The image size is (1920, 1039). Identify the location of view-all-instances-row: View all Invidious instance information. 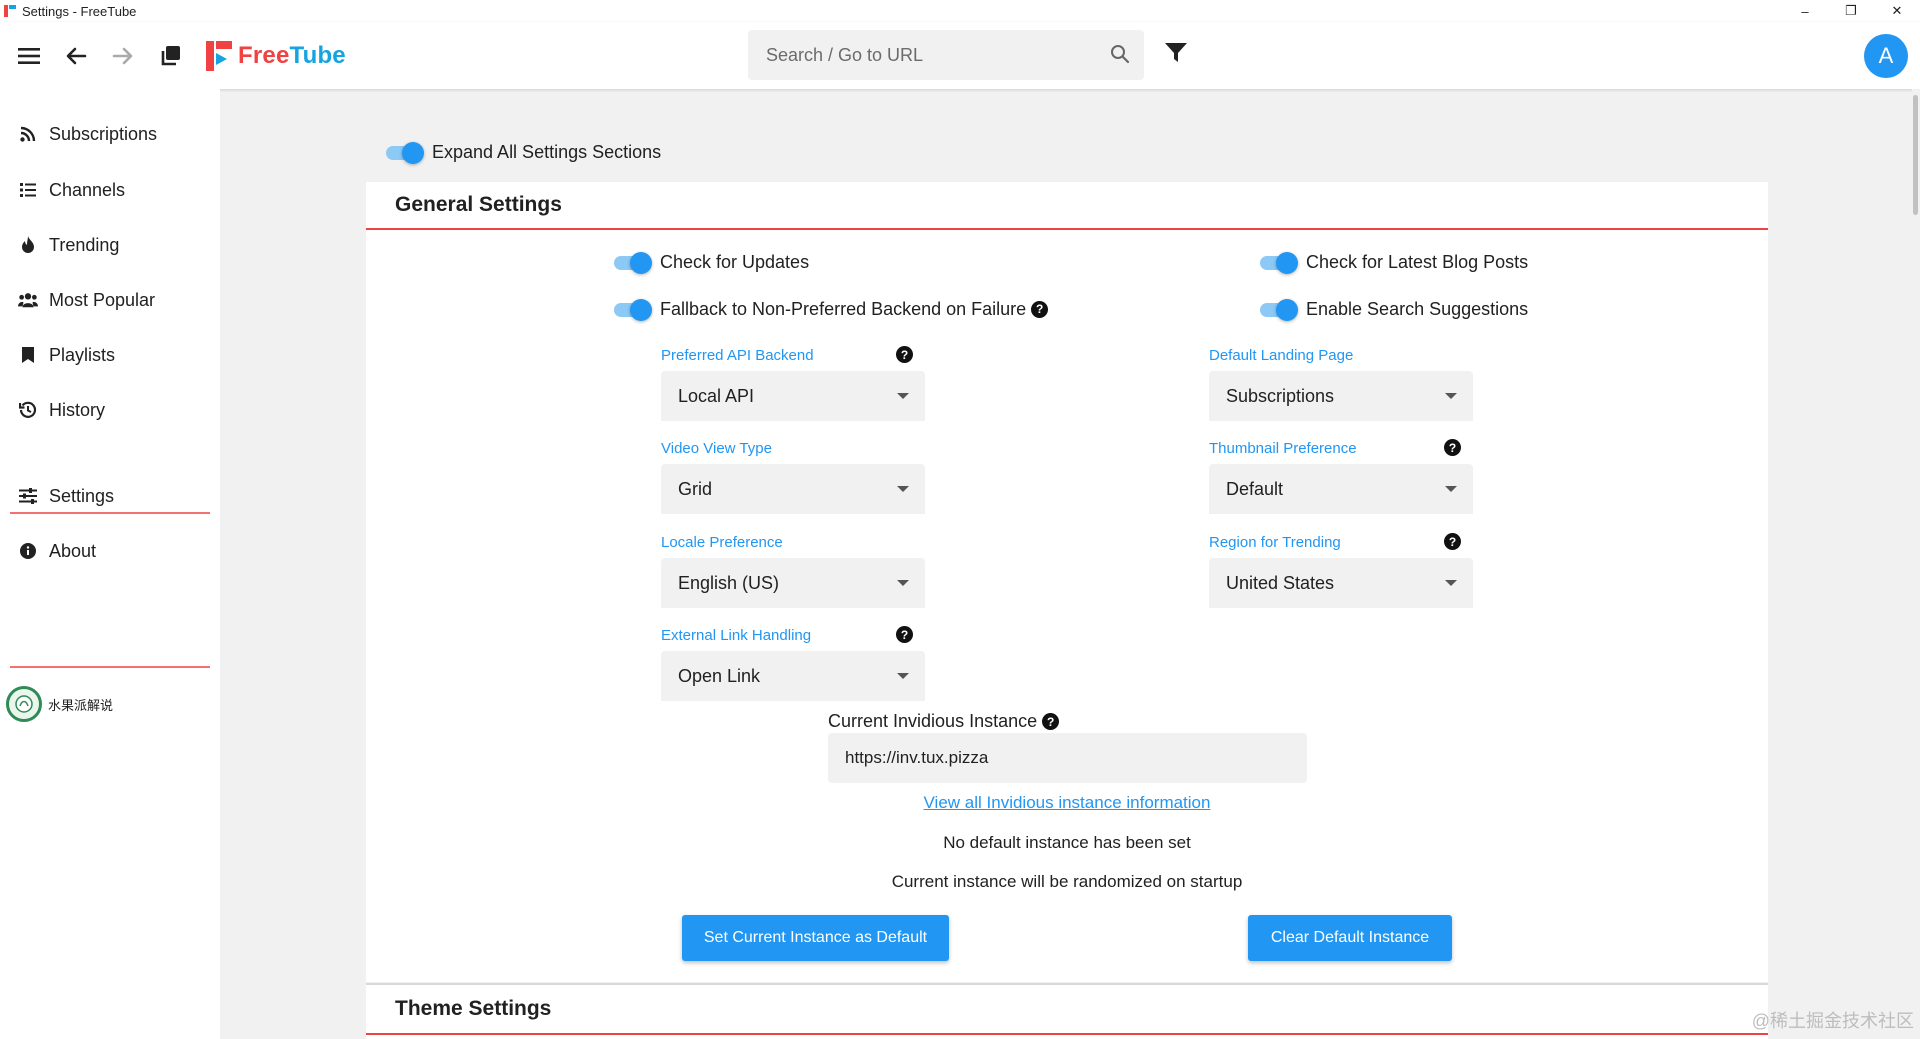
(1067, 803).